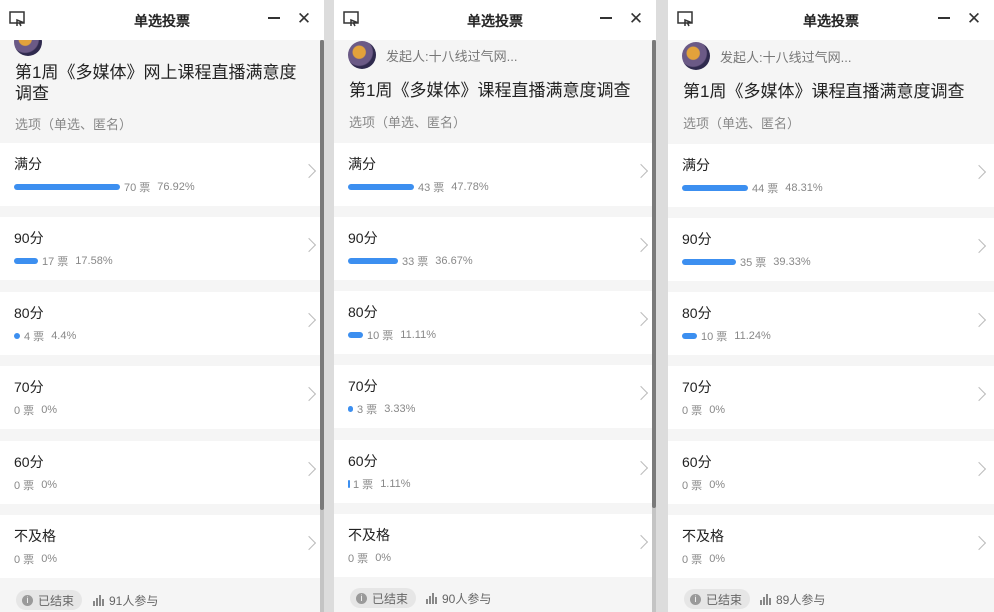  Describe the element at coordinates (24, 411) in the screenshot. I see `vote-count: 0 票` at that location.